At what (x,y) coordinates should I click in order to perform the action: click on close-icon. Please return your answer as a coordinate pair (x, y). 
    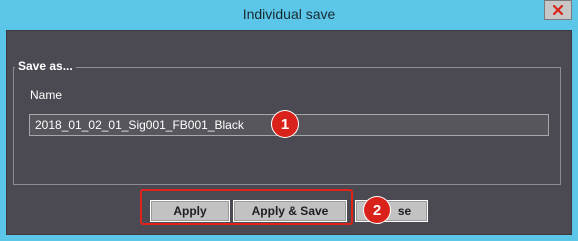
    Looking at the image, I should click on (558, 10).